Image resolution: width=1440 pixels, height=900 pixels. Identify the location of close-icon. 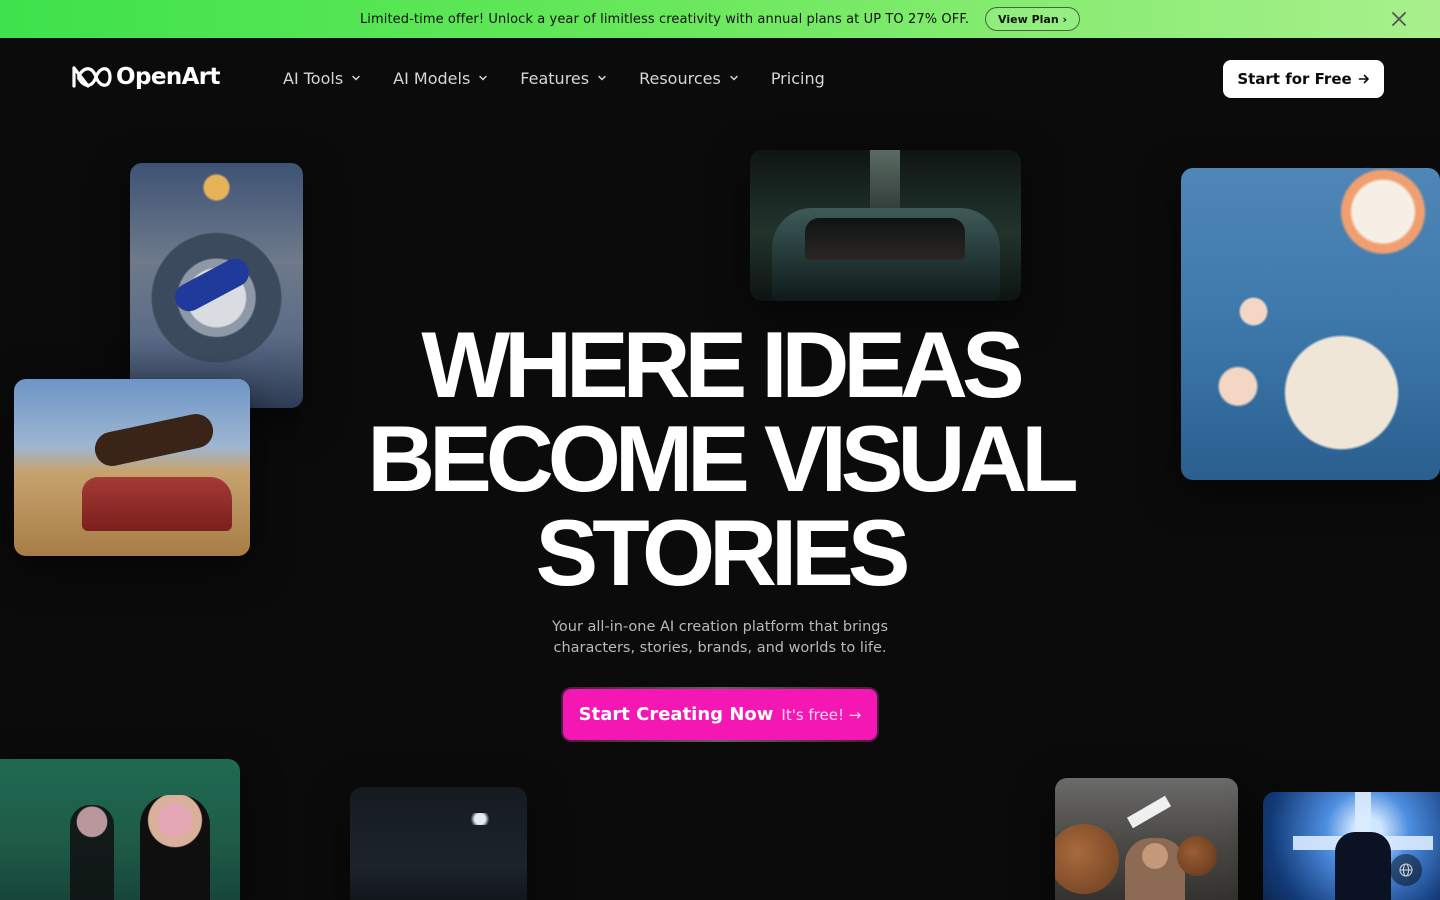
(1399, 19).